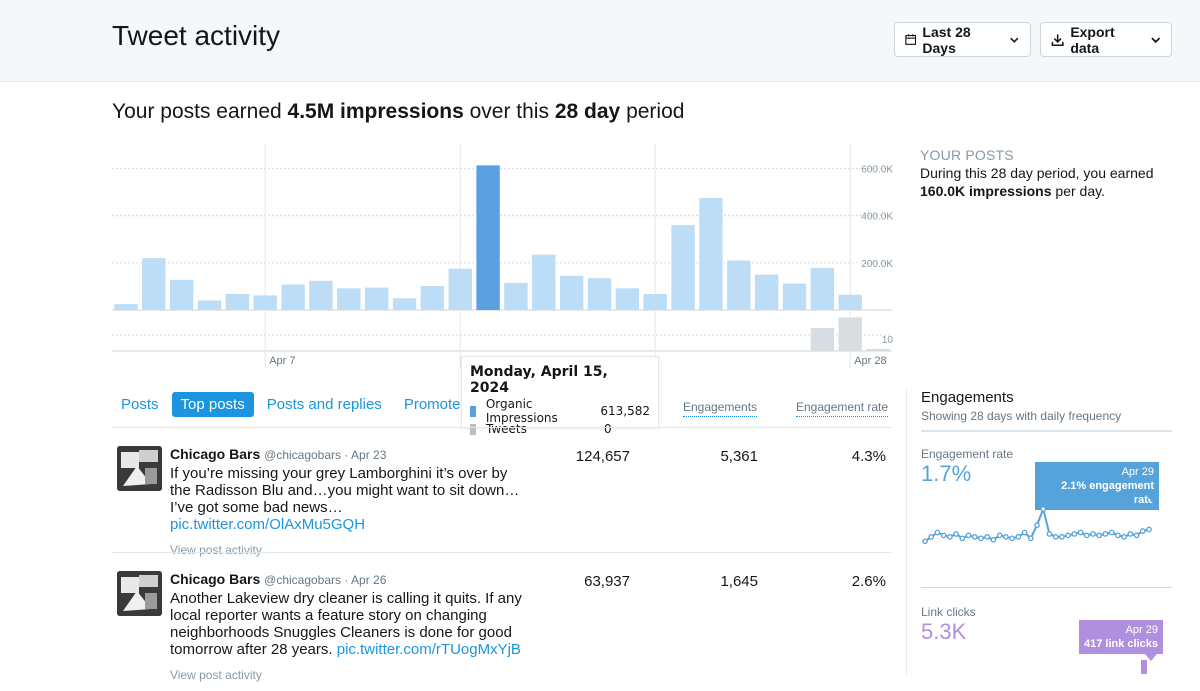 The image size is (1200, 691). What do you see at coordinates (720, 408) in the screenshot?
I see `engagements-column-header: Engagements` at bounding box center [720, 408].